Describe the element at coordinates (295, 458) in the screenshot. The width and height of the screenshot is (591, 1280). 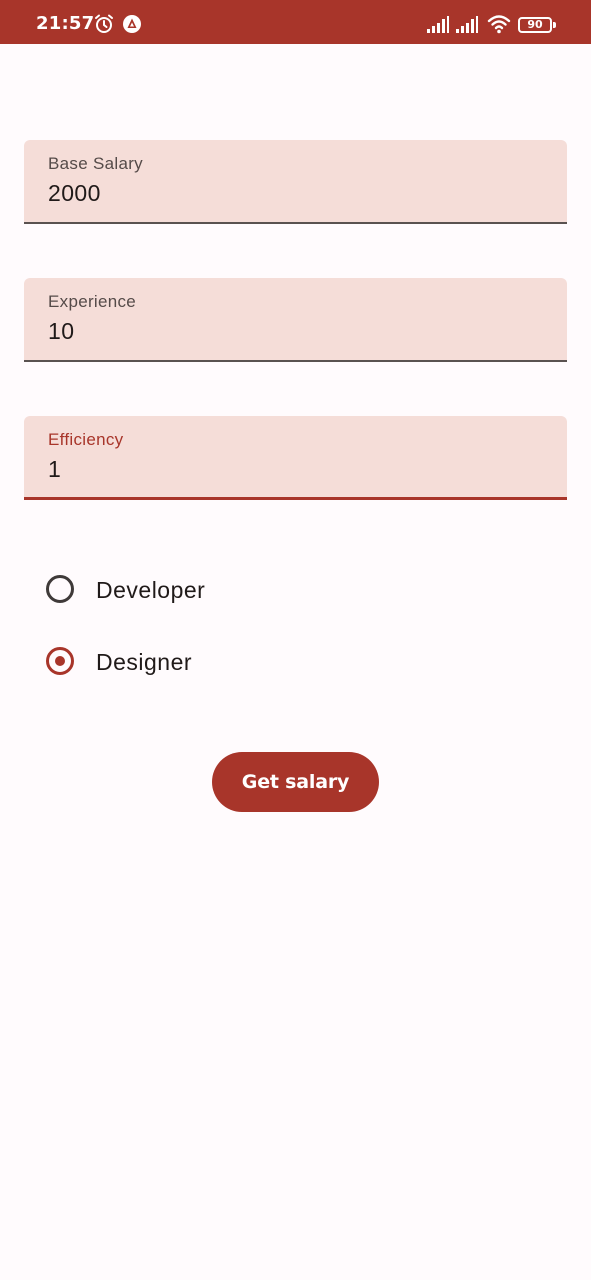
I see `efficiency-field: Efficiency 1` at that location.